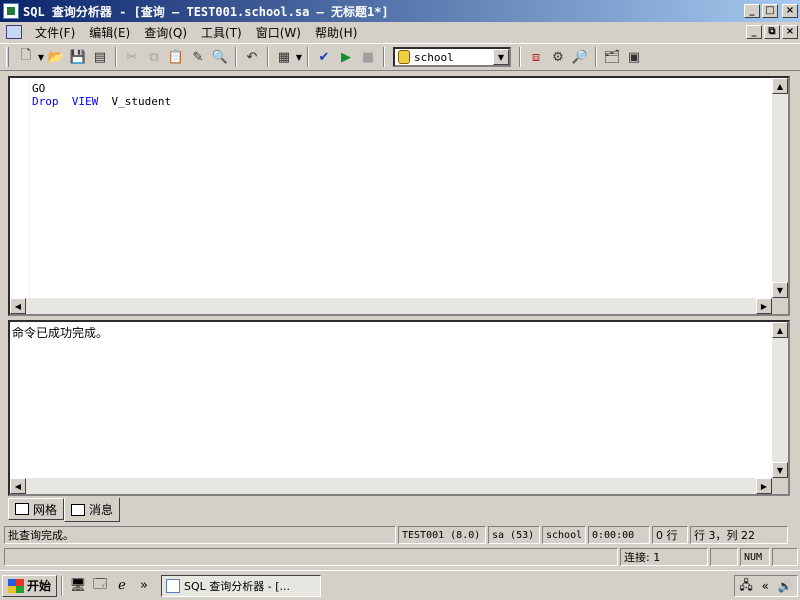 The width and height of the screenshot is (800, 600). I want to click on show-desktop-icon: 🖥, so click(78, 586).